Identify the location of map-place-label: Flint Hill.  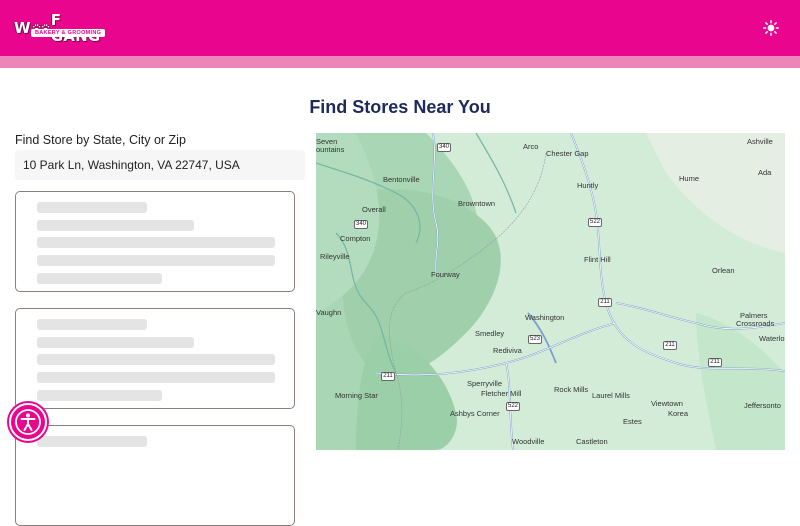
(597, 259).